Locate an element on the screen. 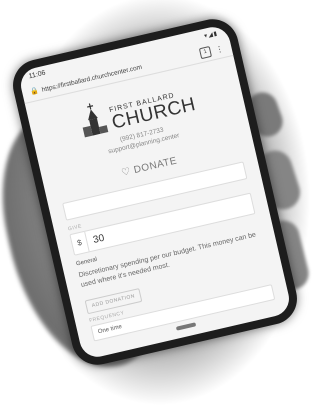  lock-icon: 🔒 is located at coordinates (34, 92).